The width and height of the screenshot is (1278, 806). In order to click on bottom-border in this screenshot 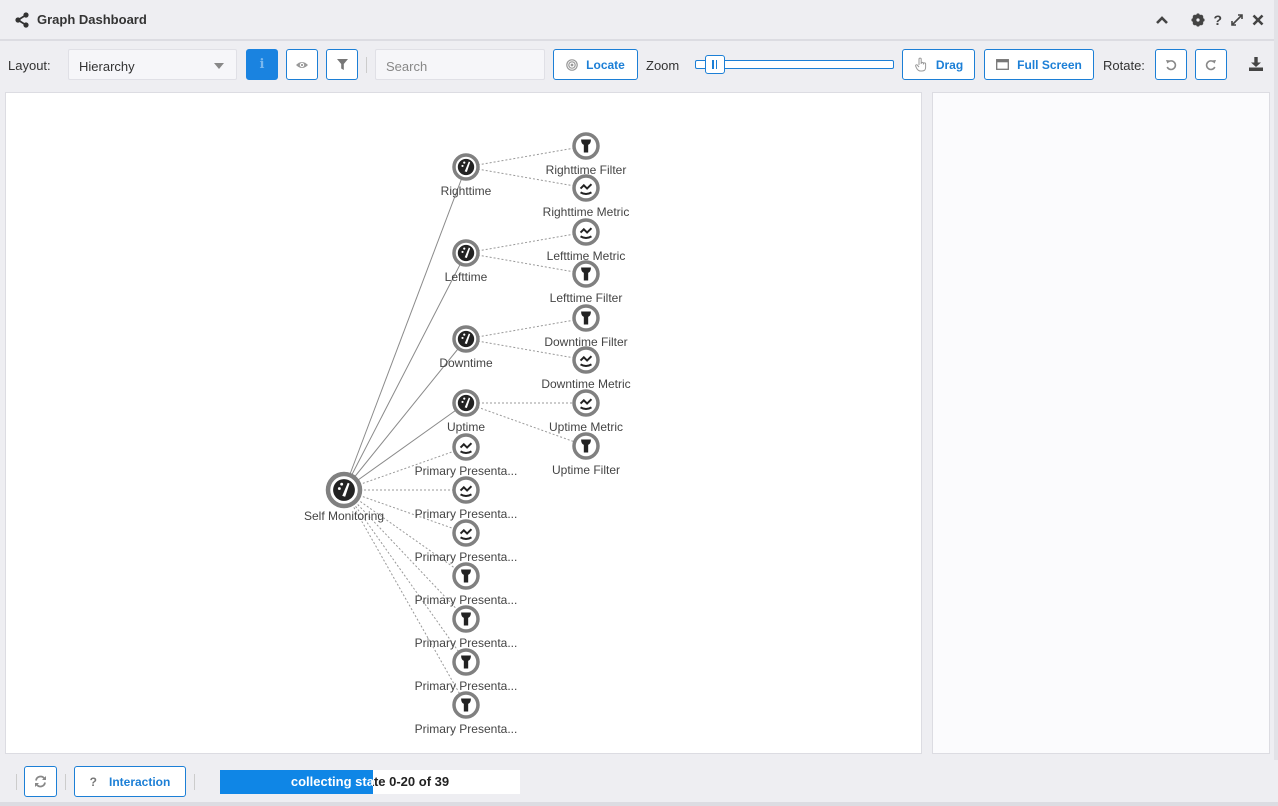, I will do `click(639, 804)`.